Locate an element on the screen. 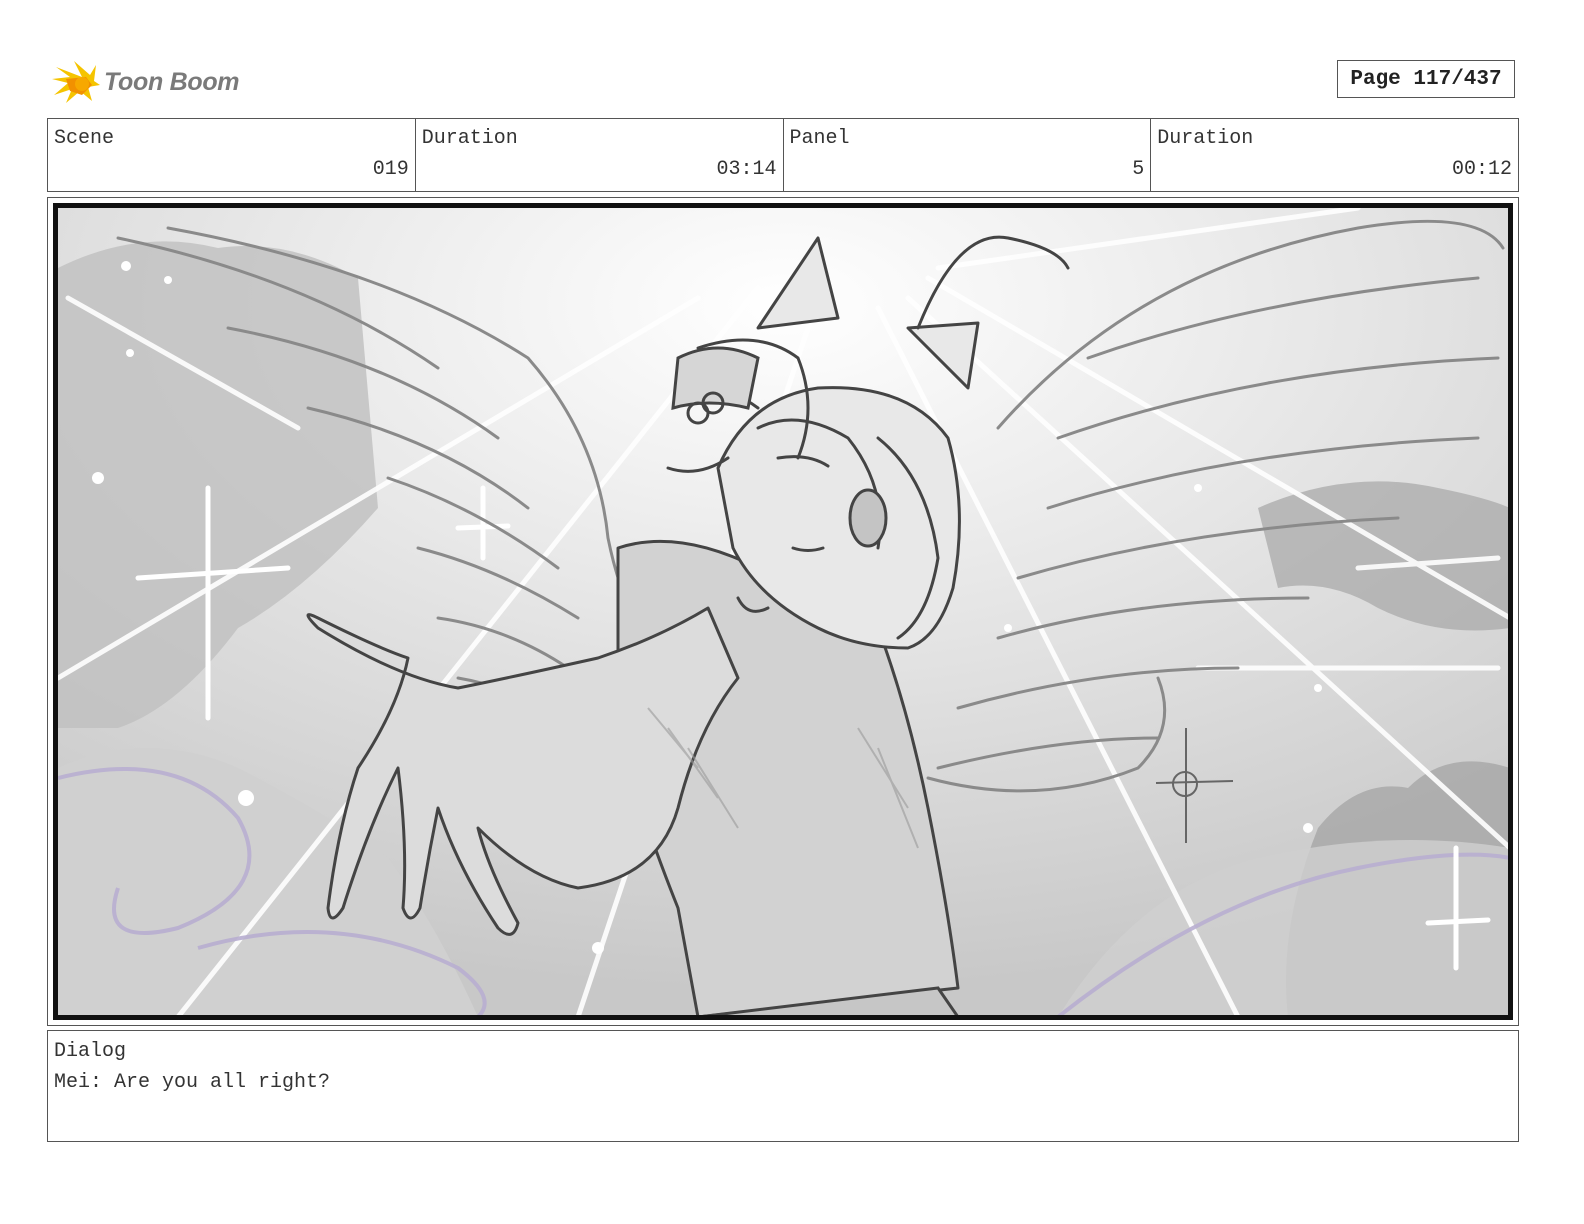  panel-cell: Panel 5 is located at coordinates (968, 155).